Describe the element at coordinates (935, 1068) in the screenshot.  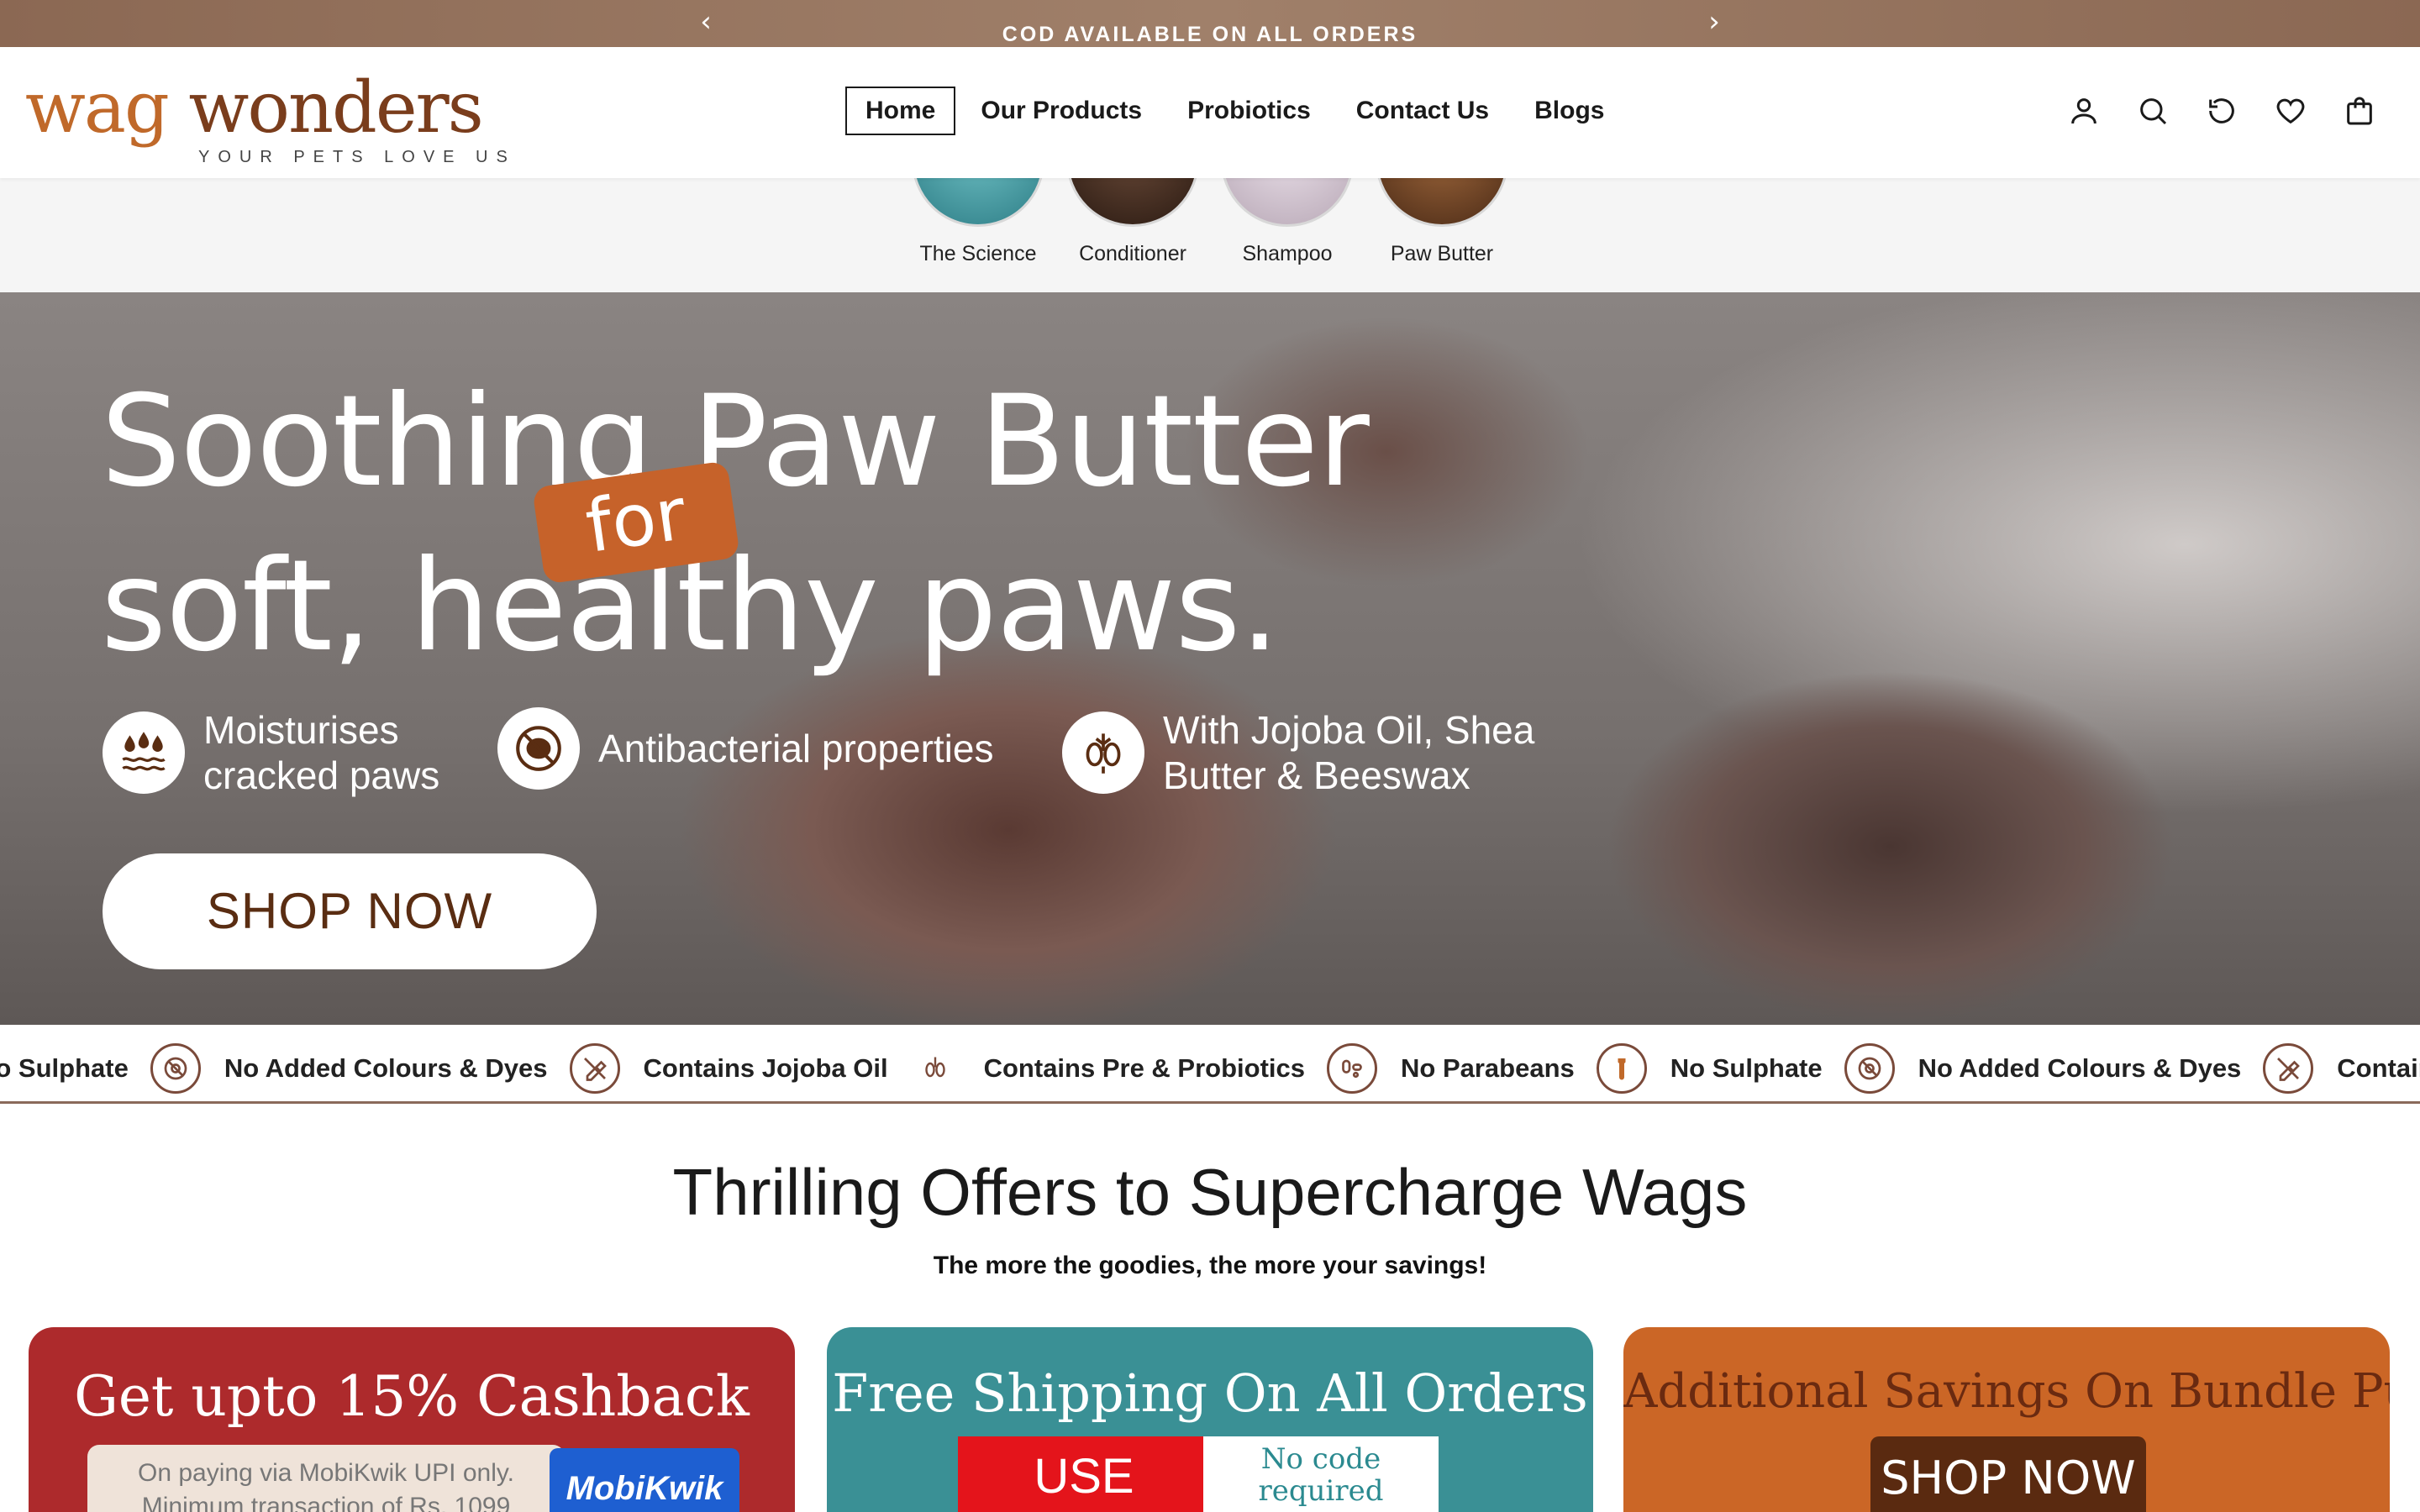
I see `jojoba-icon` at that location.